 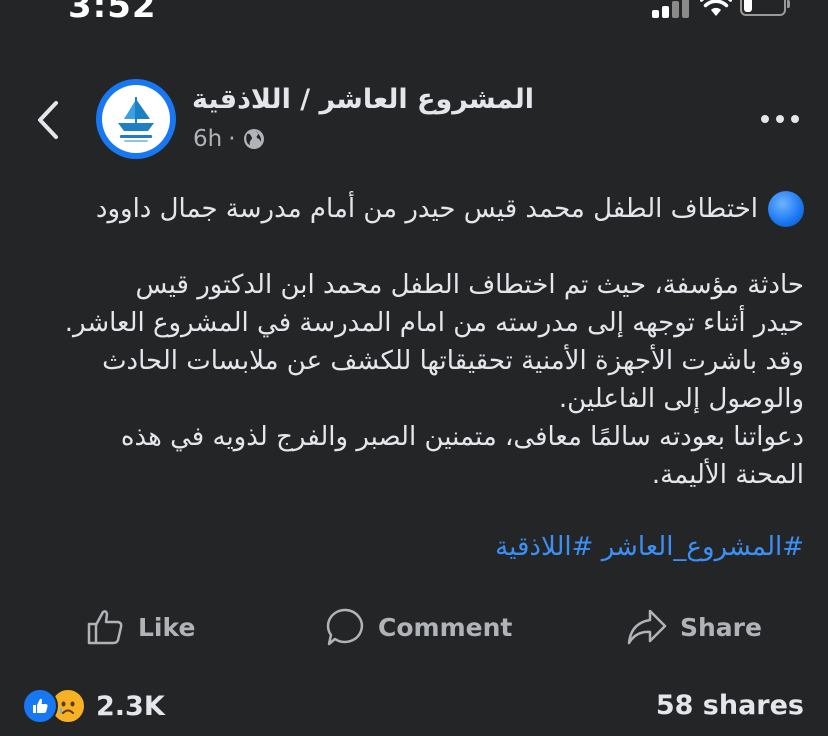 I want to click on page-avatar, so click(x=136, y=119).